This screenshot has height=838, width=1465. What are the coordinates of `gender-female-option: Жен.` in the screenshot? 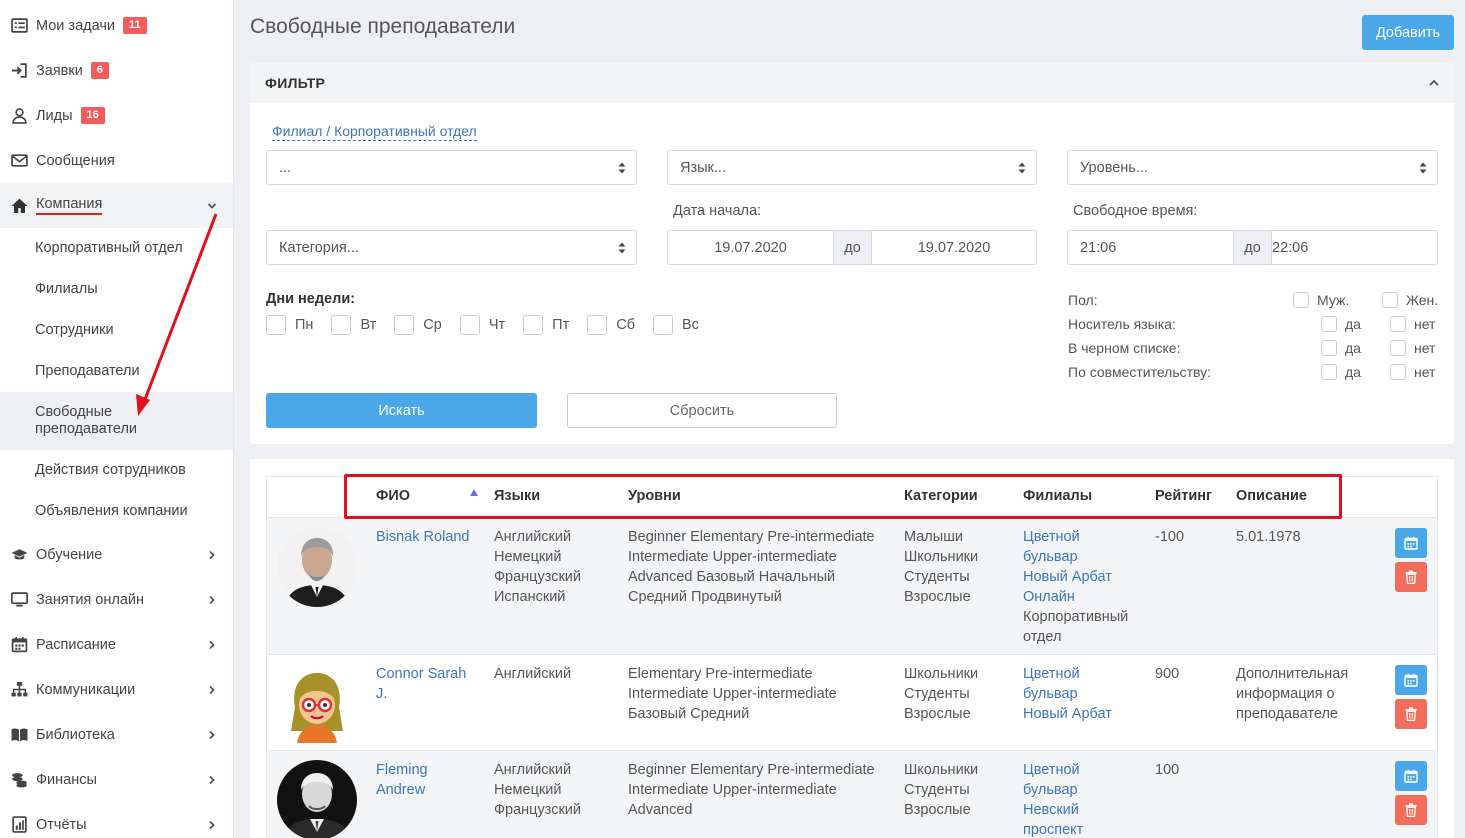 It's located at (1410, 300).